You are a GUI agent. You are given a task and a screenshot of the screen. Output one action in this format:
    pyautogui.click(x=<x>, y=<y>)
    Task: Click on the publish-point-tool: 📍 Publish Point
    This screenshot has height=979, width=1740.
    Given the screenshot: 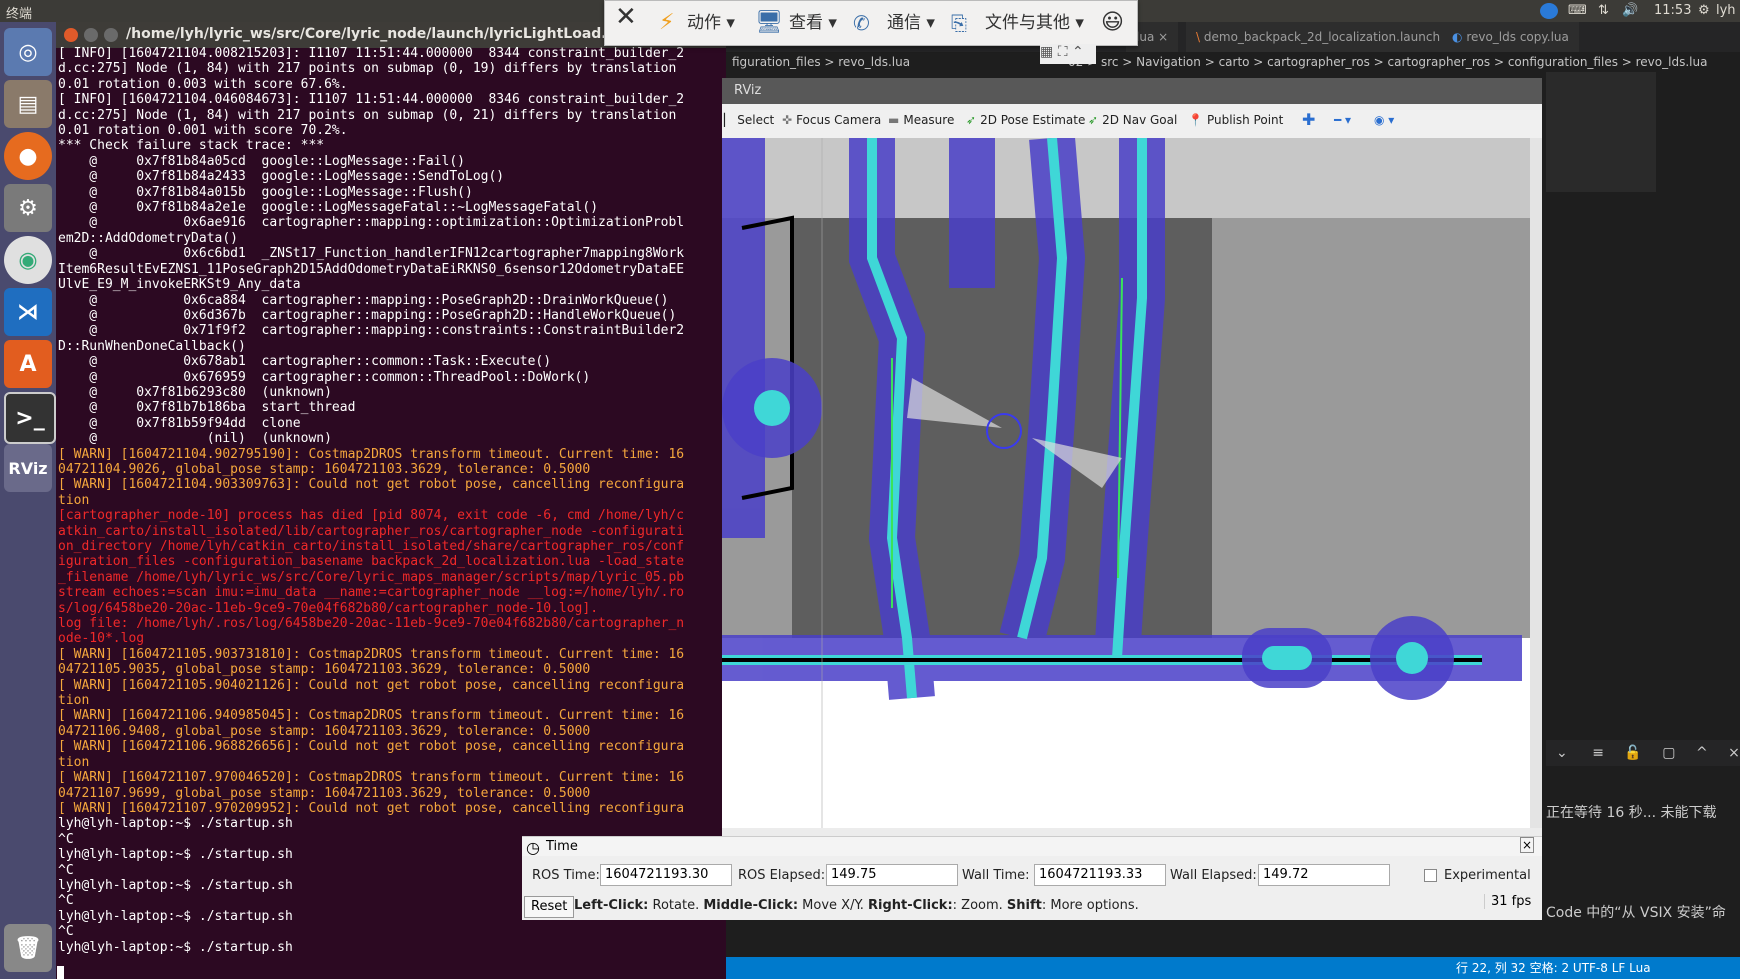 What is the action you would take?
    pyautogui.click(x=1235, y=120)
    